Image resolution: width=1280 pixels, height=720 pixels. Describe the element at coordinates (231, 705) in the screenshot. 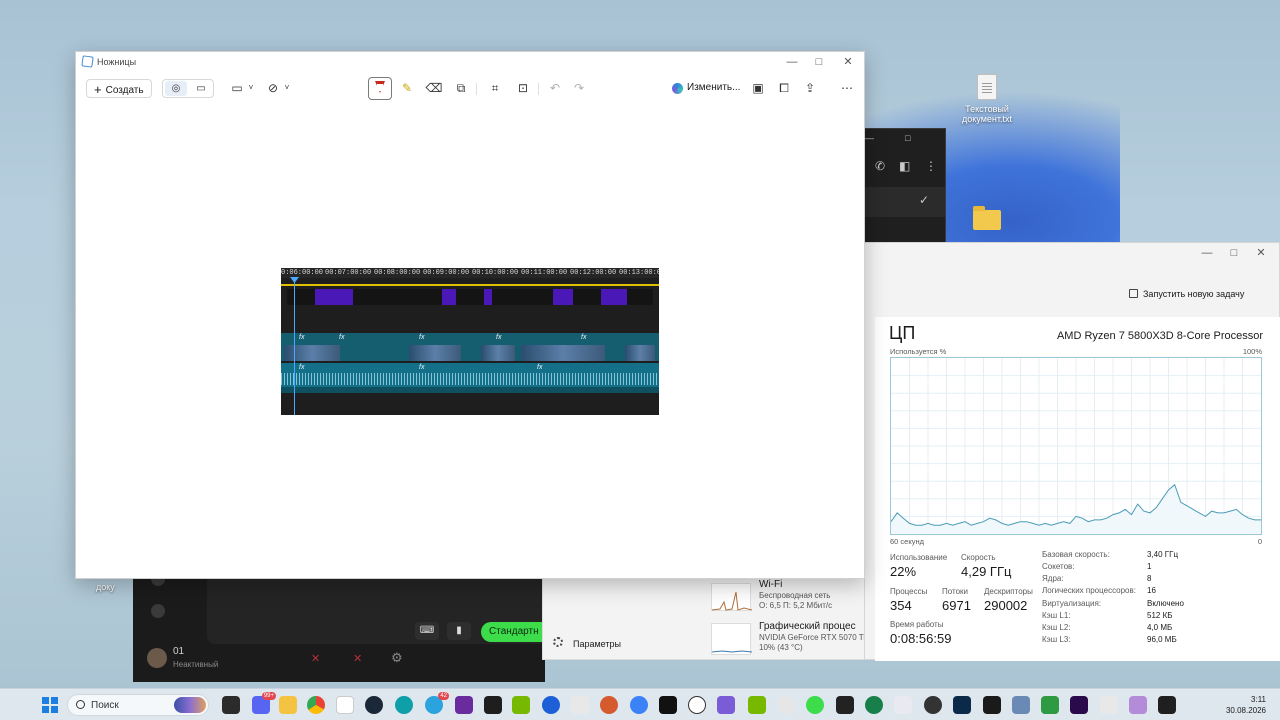

I see `task-view-icon` at that location.